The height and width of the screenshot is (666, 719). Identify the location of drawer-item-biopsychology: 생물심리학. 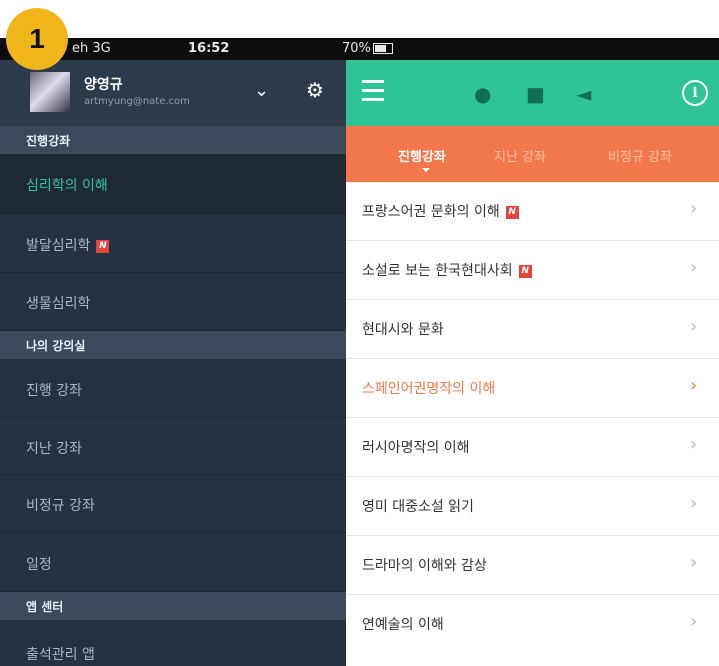
(173, 302).